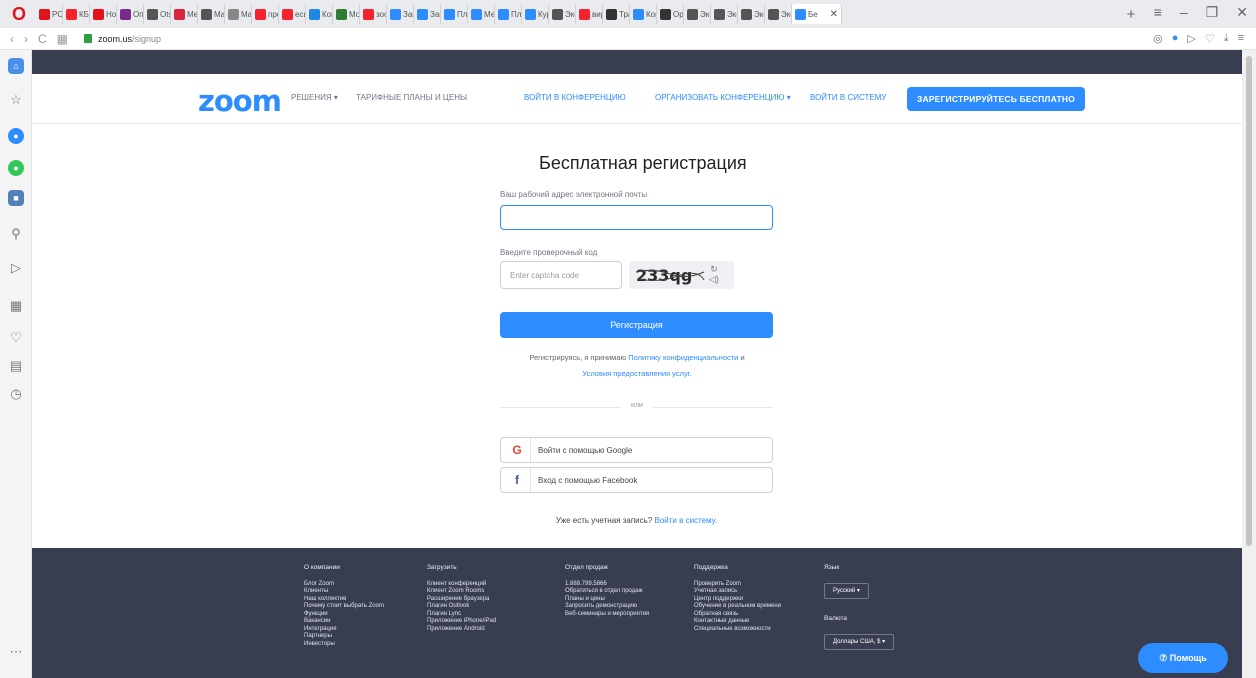  I want to click on maximize-button: ❐, so click(1212, 12).